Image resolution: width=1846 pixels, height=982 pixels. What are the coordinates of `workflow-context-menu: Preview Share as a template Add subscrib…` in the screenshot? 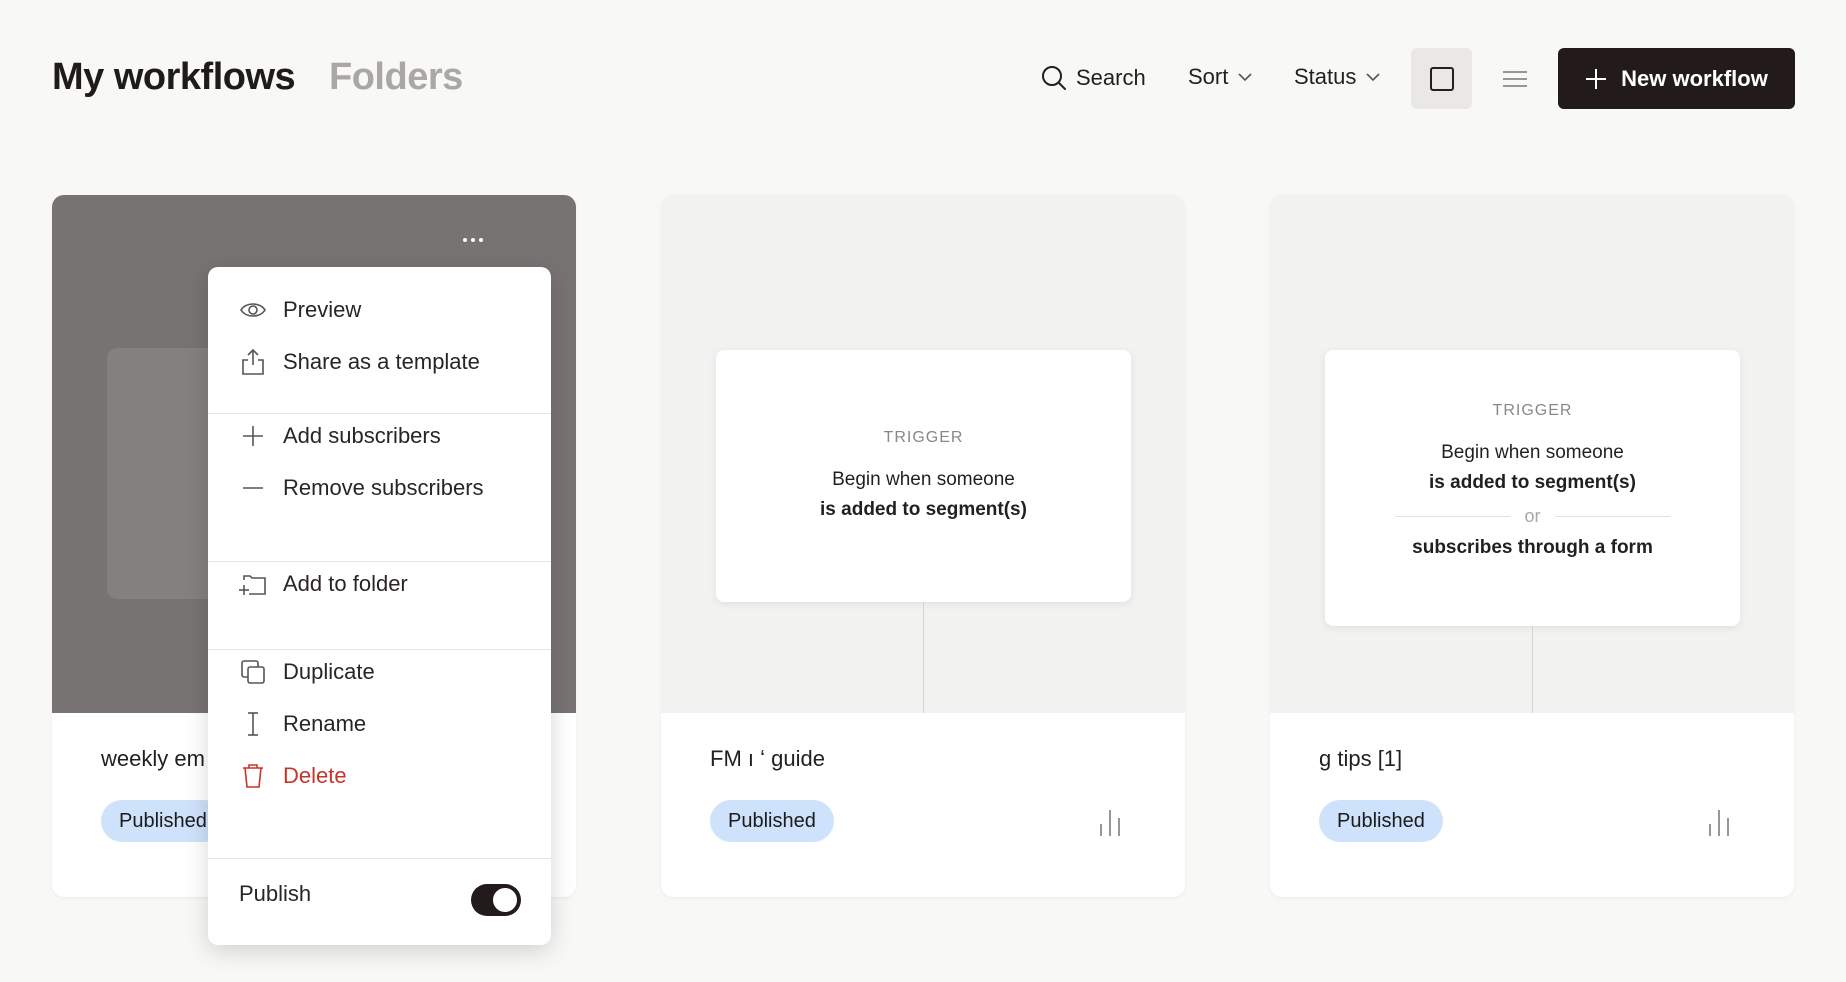 It's located at (379, 606).